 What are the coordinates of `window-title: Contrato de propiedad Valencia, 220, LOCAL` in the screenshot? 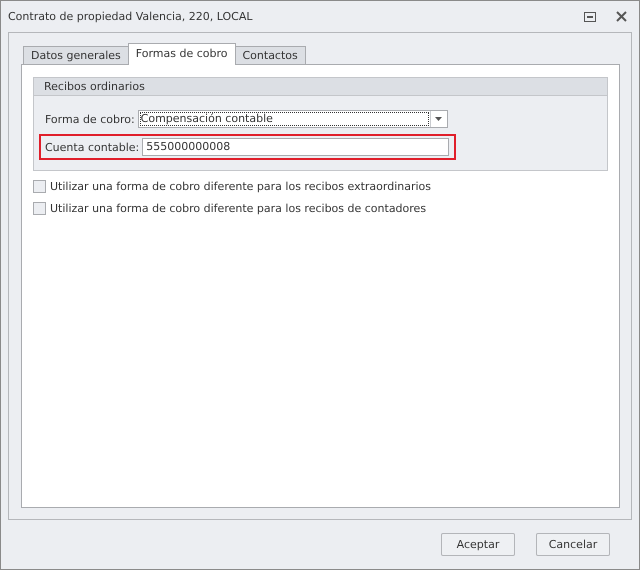 It's located at (130, 16).